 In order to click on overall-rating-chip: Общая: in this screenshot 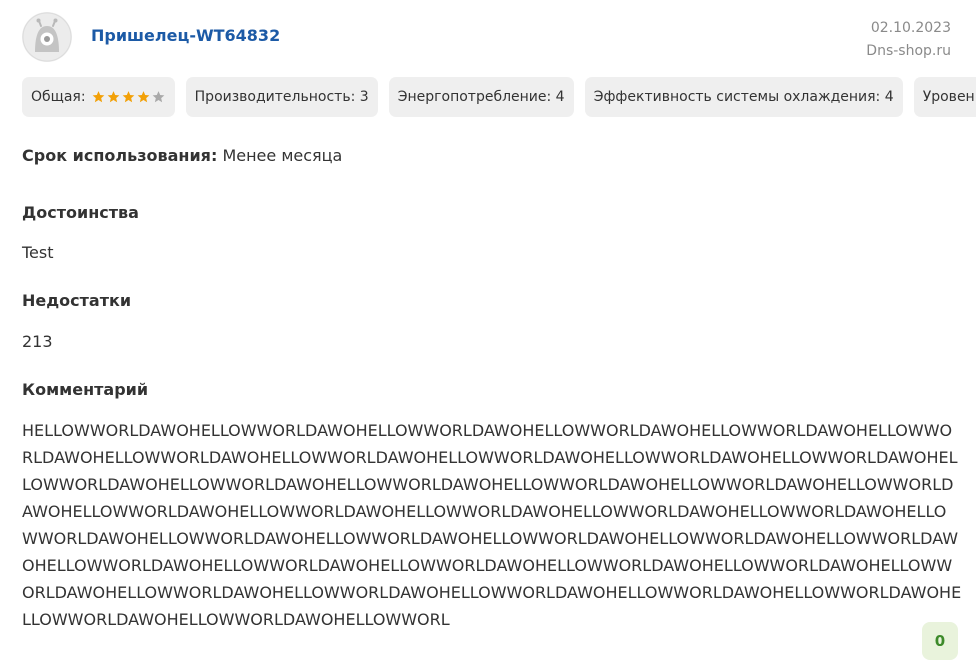, I will do `click(98, 97)`.